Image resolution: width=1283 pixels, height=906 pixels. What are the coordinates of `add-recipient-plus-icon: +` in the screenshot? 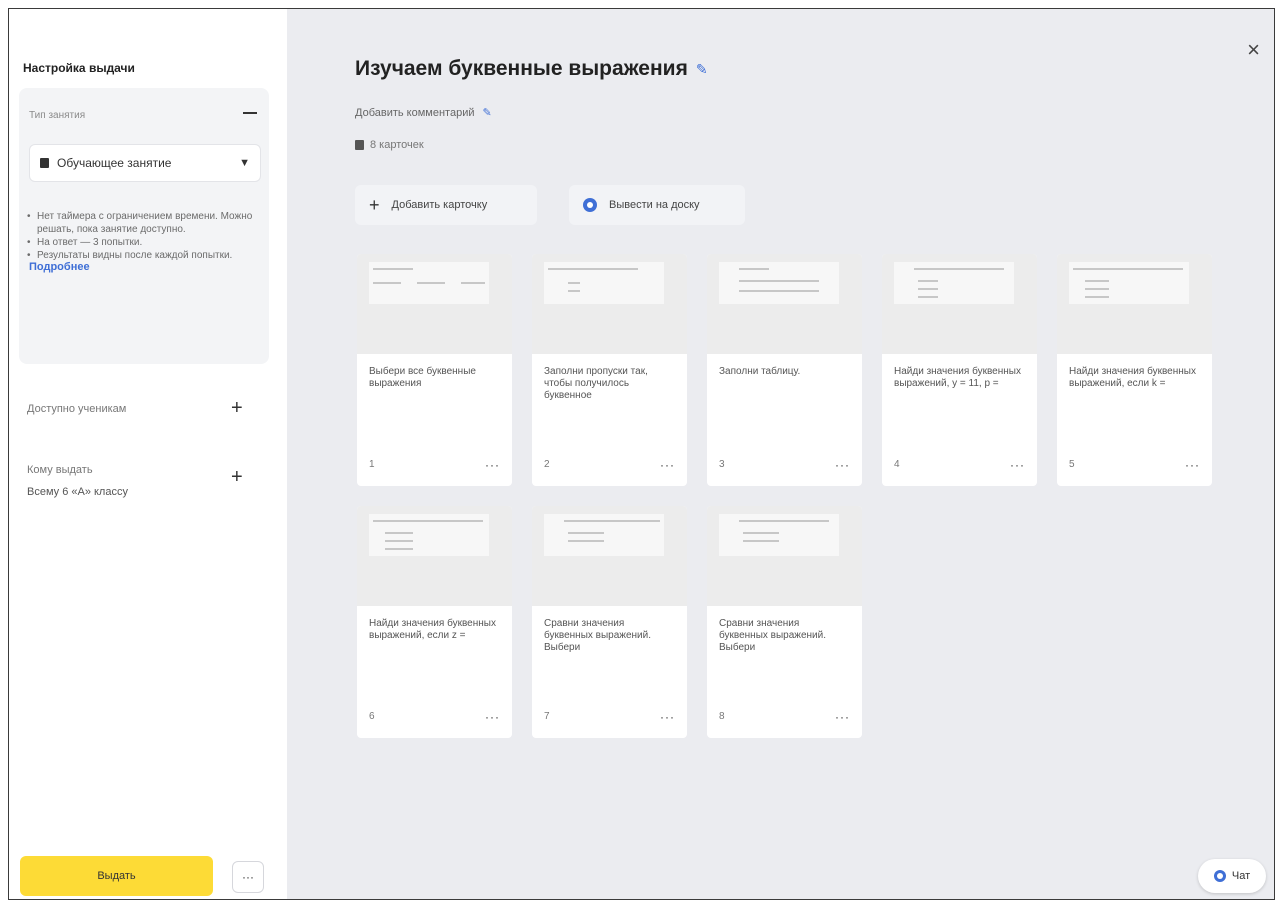 It's located at (237, 477).